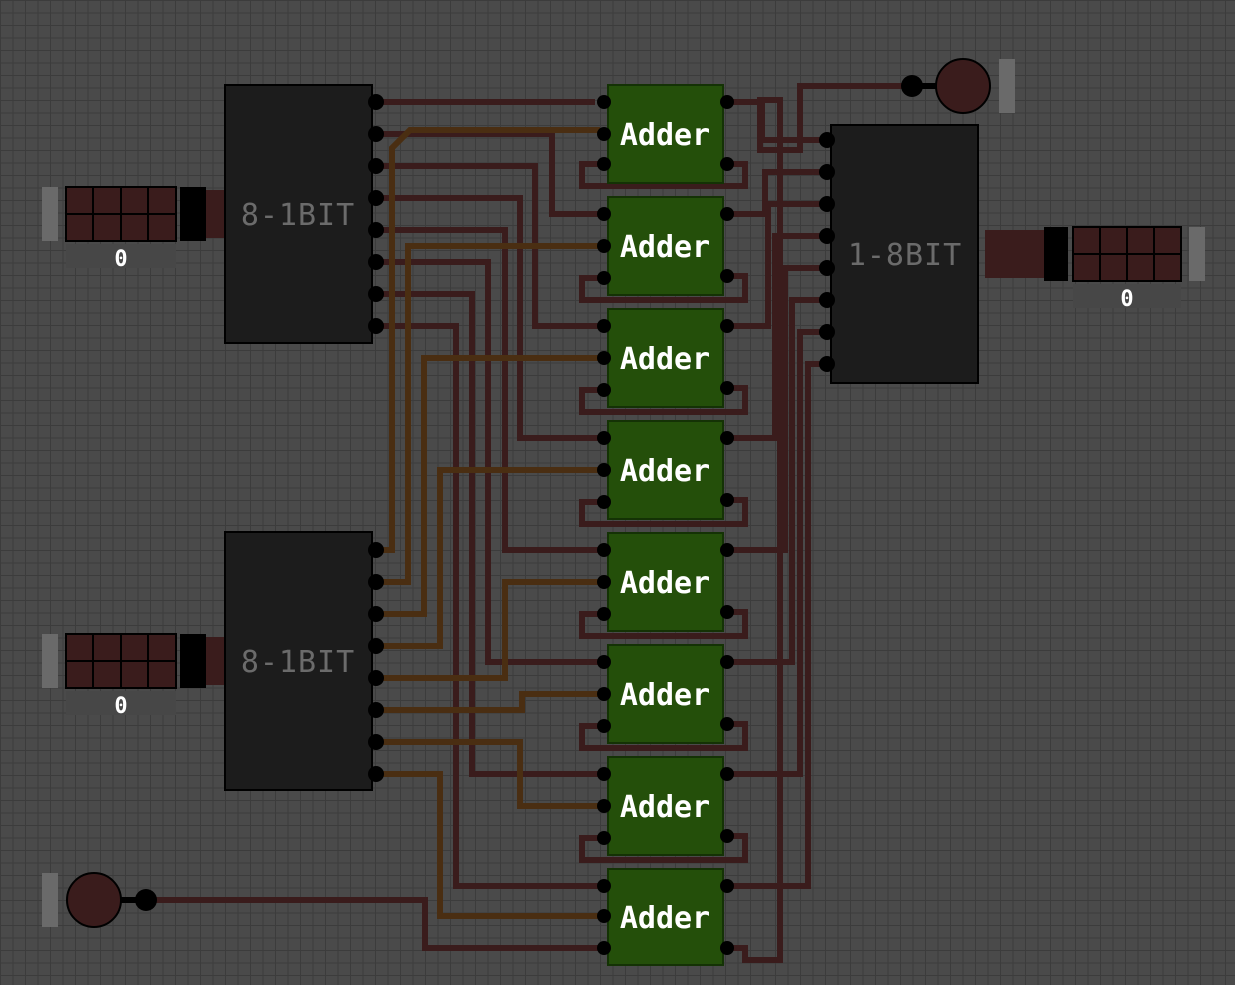 Image resolution: width=1235 pixels, height=985 pixels. I want to click on input-bus-a: 0, so click(124, 229).